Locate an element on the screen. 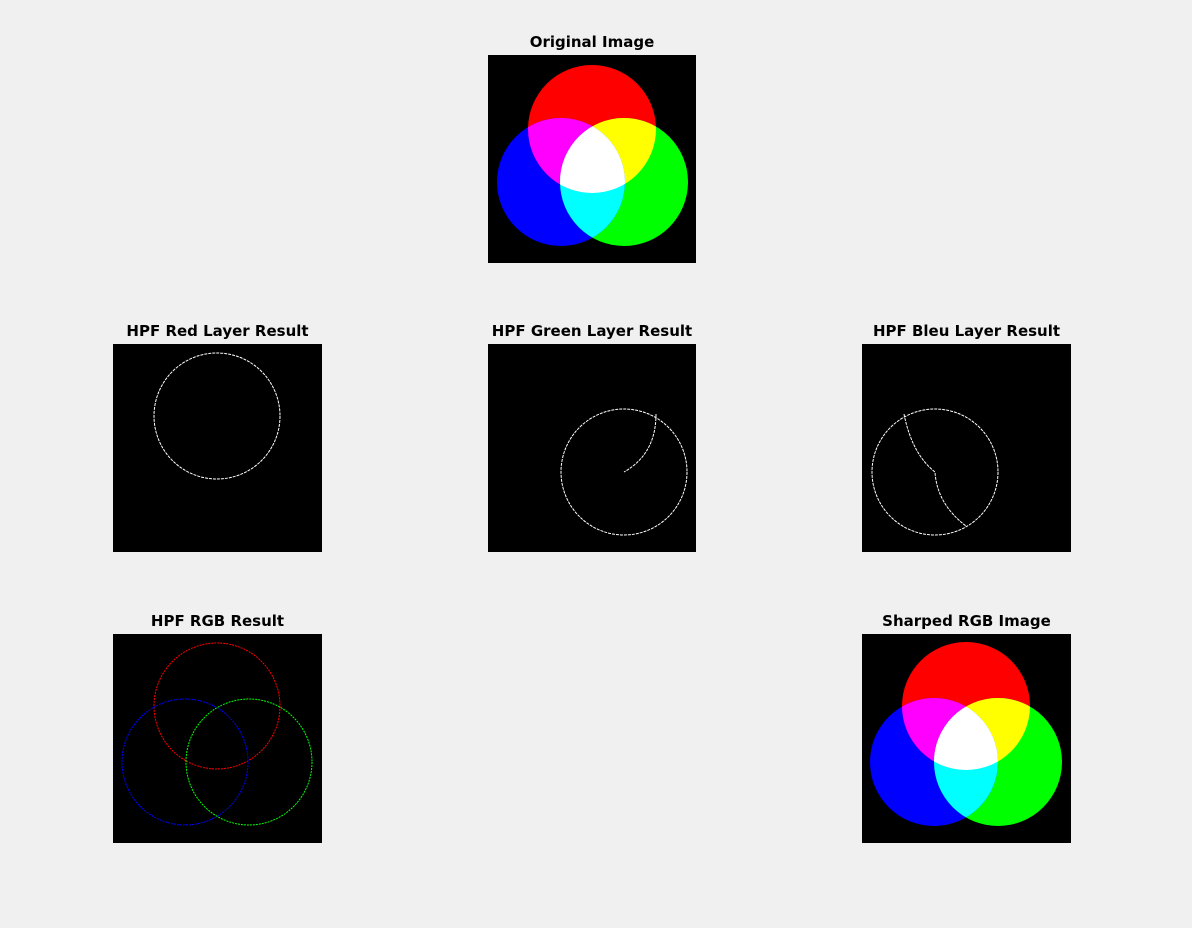  panel-title: HPF RGB Result is located at coordinates (217, 621).